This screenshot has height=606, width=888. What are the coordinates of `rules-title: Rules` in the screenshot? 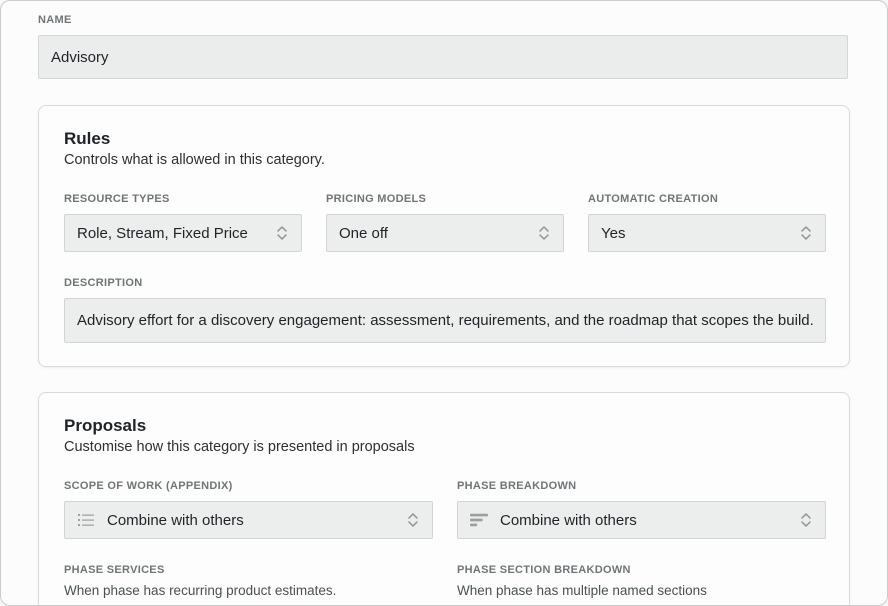 It's located at (87, 138).